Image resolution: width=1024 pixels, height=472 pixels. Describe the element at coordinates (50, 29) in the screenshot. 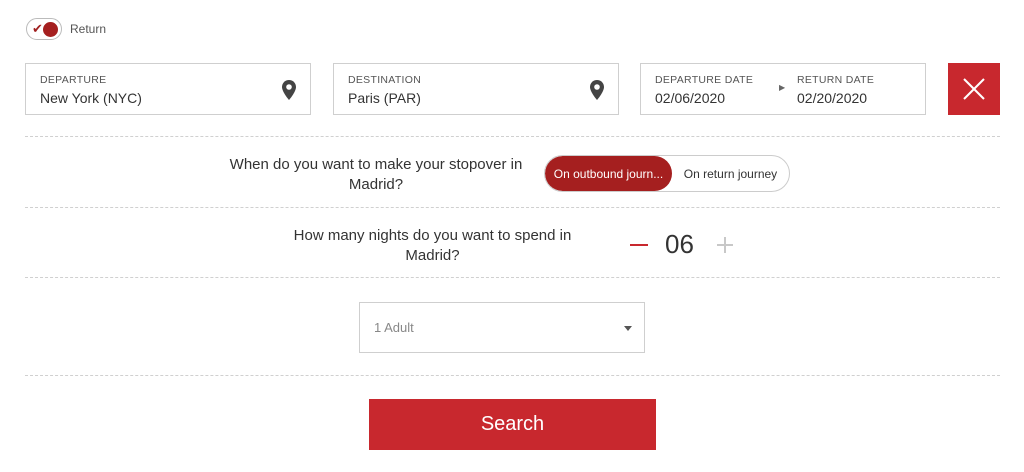

I see `toggle-knob` at that location.